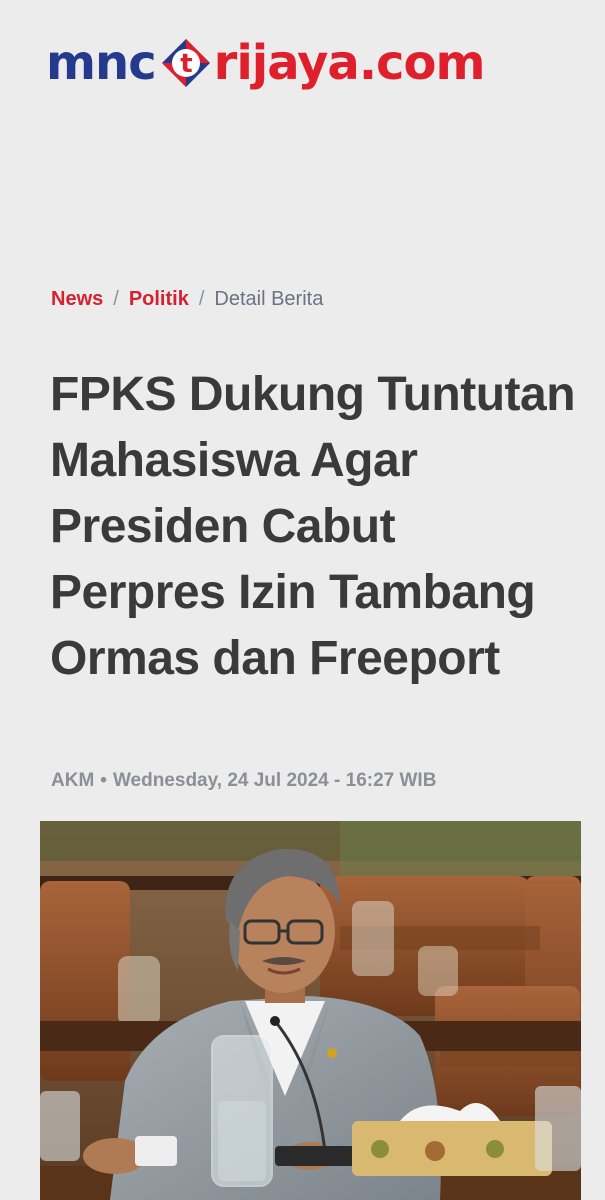 Image resolution: width=605 pixels, height=1200 pixels. I want to click on logo-mark-letter: t, so click(186, 64).